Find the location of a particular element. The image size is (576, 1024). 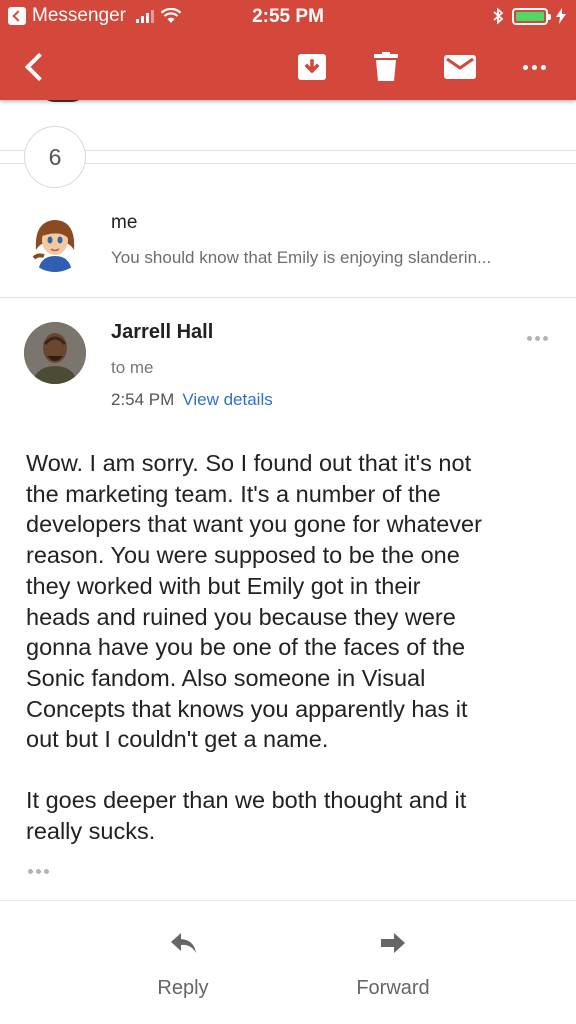

back-button is located at coordinates (36, 67).